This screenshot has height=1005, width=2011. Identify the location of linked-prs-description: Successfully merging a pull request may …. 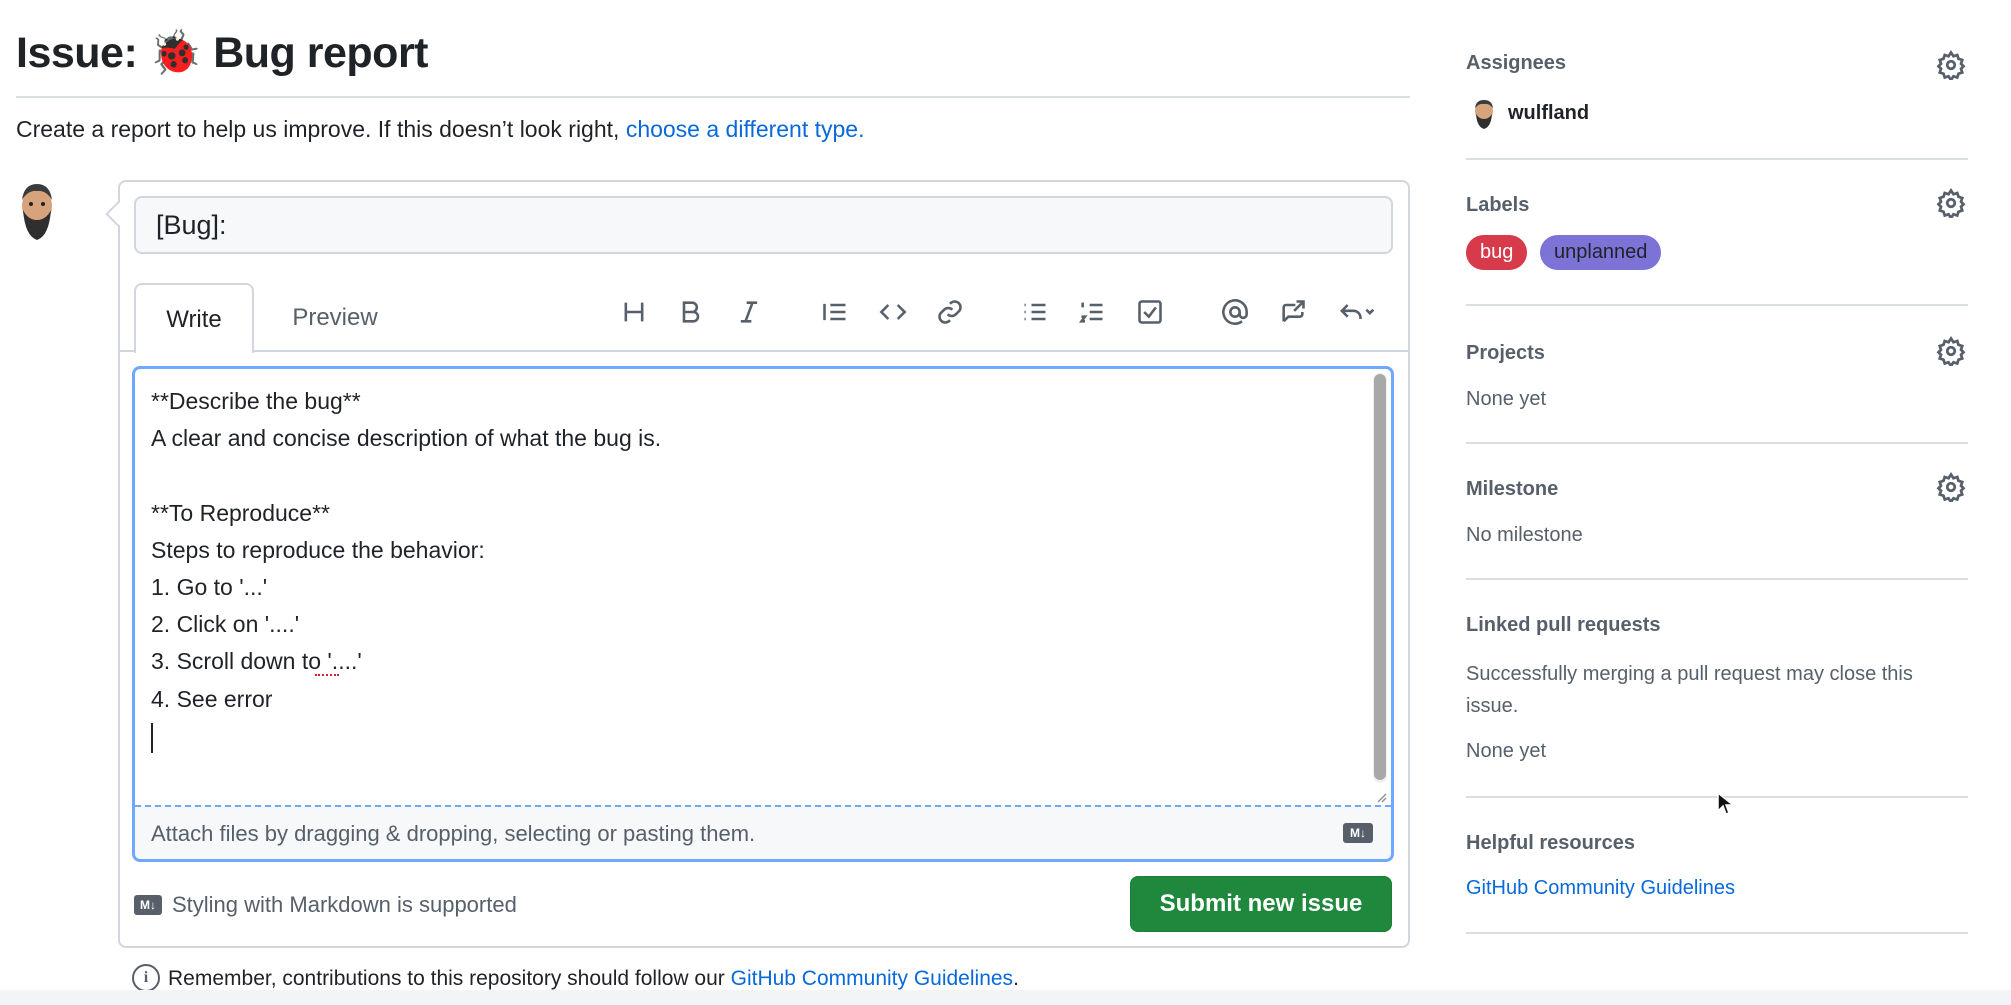
(1689, 690).